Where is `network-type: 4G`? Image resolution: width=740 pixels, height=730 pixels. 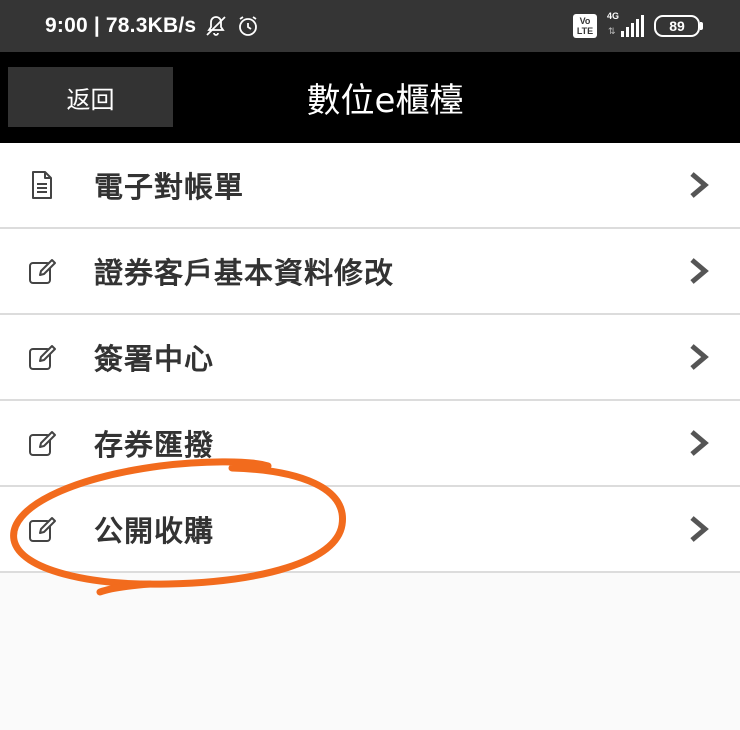 network-type: 4G is located at coordinates (613, 16).